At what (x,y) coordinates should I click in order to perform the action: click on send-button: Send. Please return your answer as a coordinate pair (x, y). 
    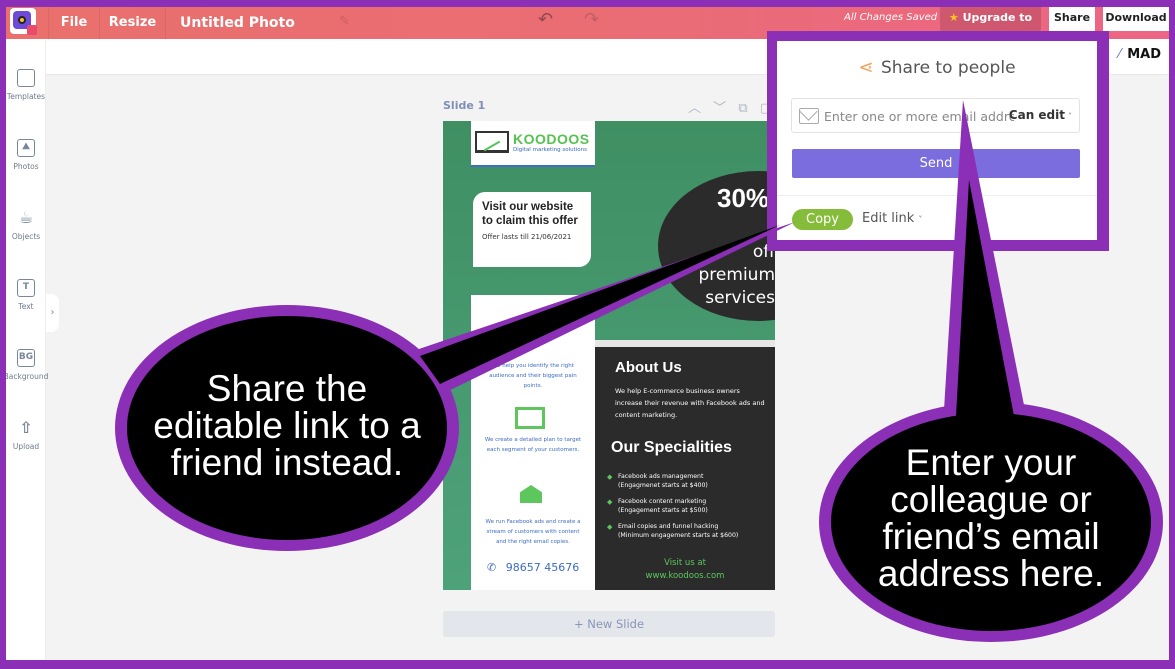
    Looking at the image, I should click on (936, 163).